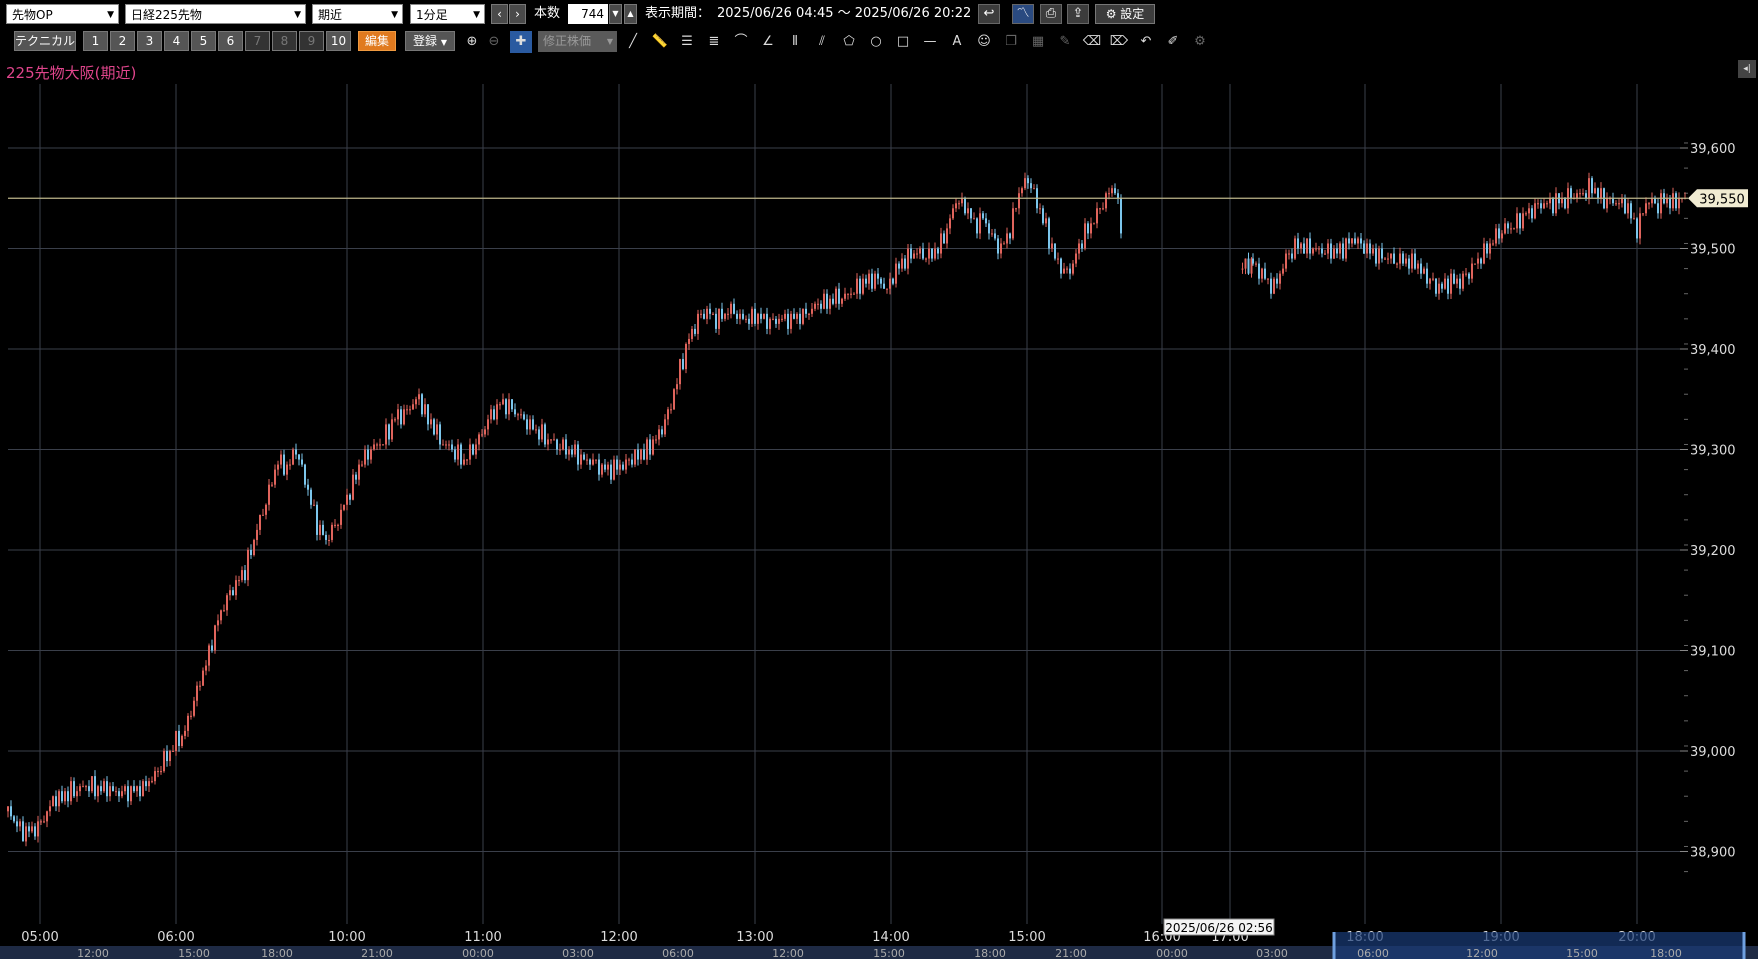  What do you see at coordinates (1713, 149) in the screenshot?
I see `y-tick-label: 39,600` at bounding box center [1713, 149].